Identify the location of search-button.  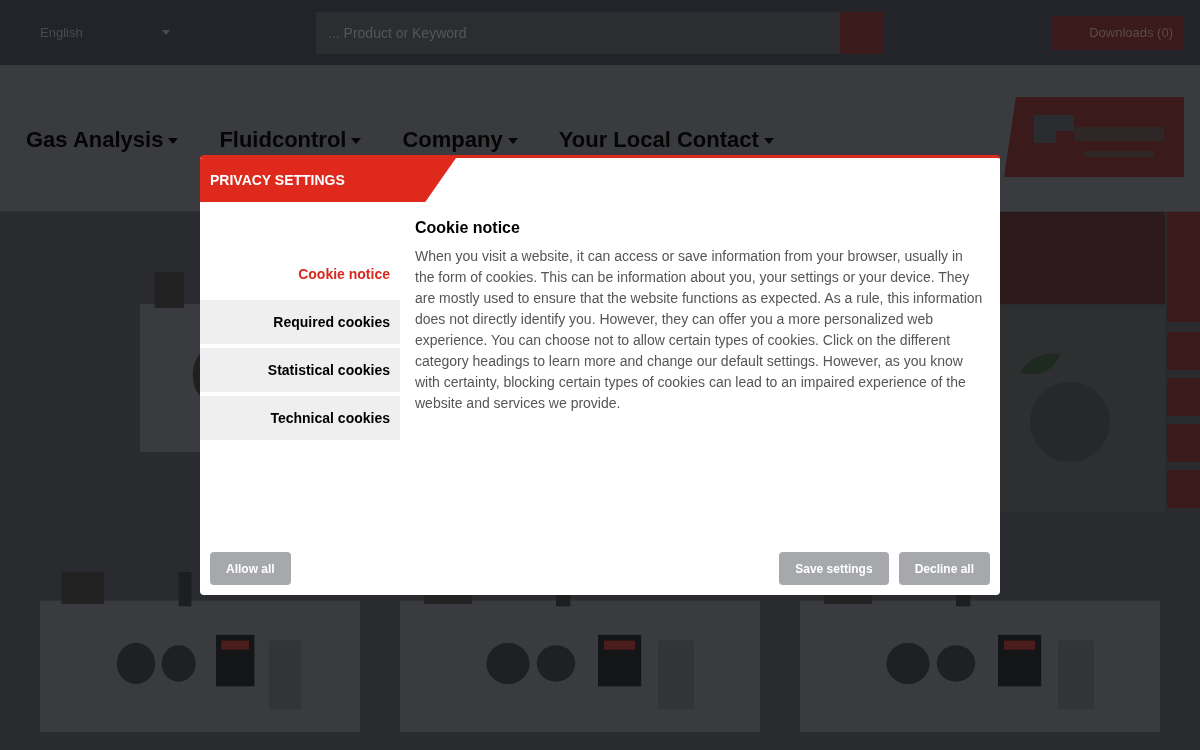
(862, 32).